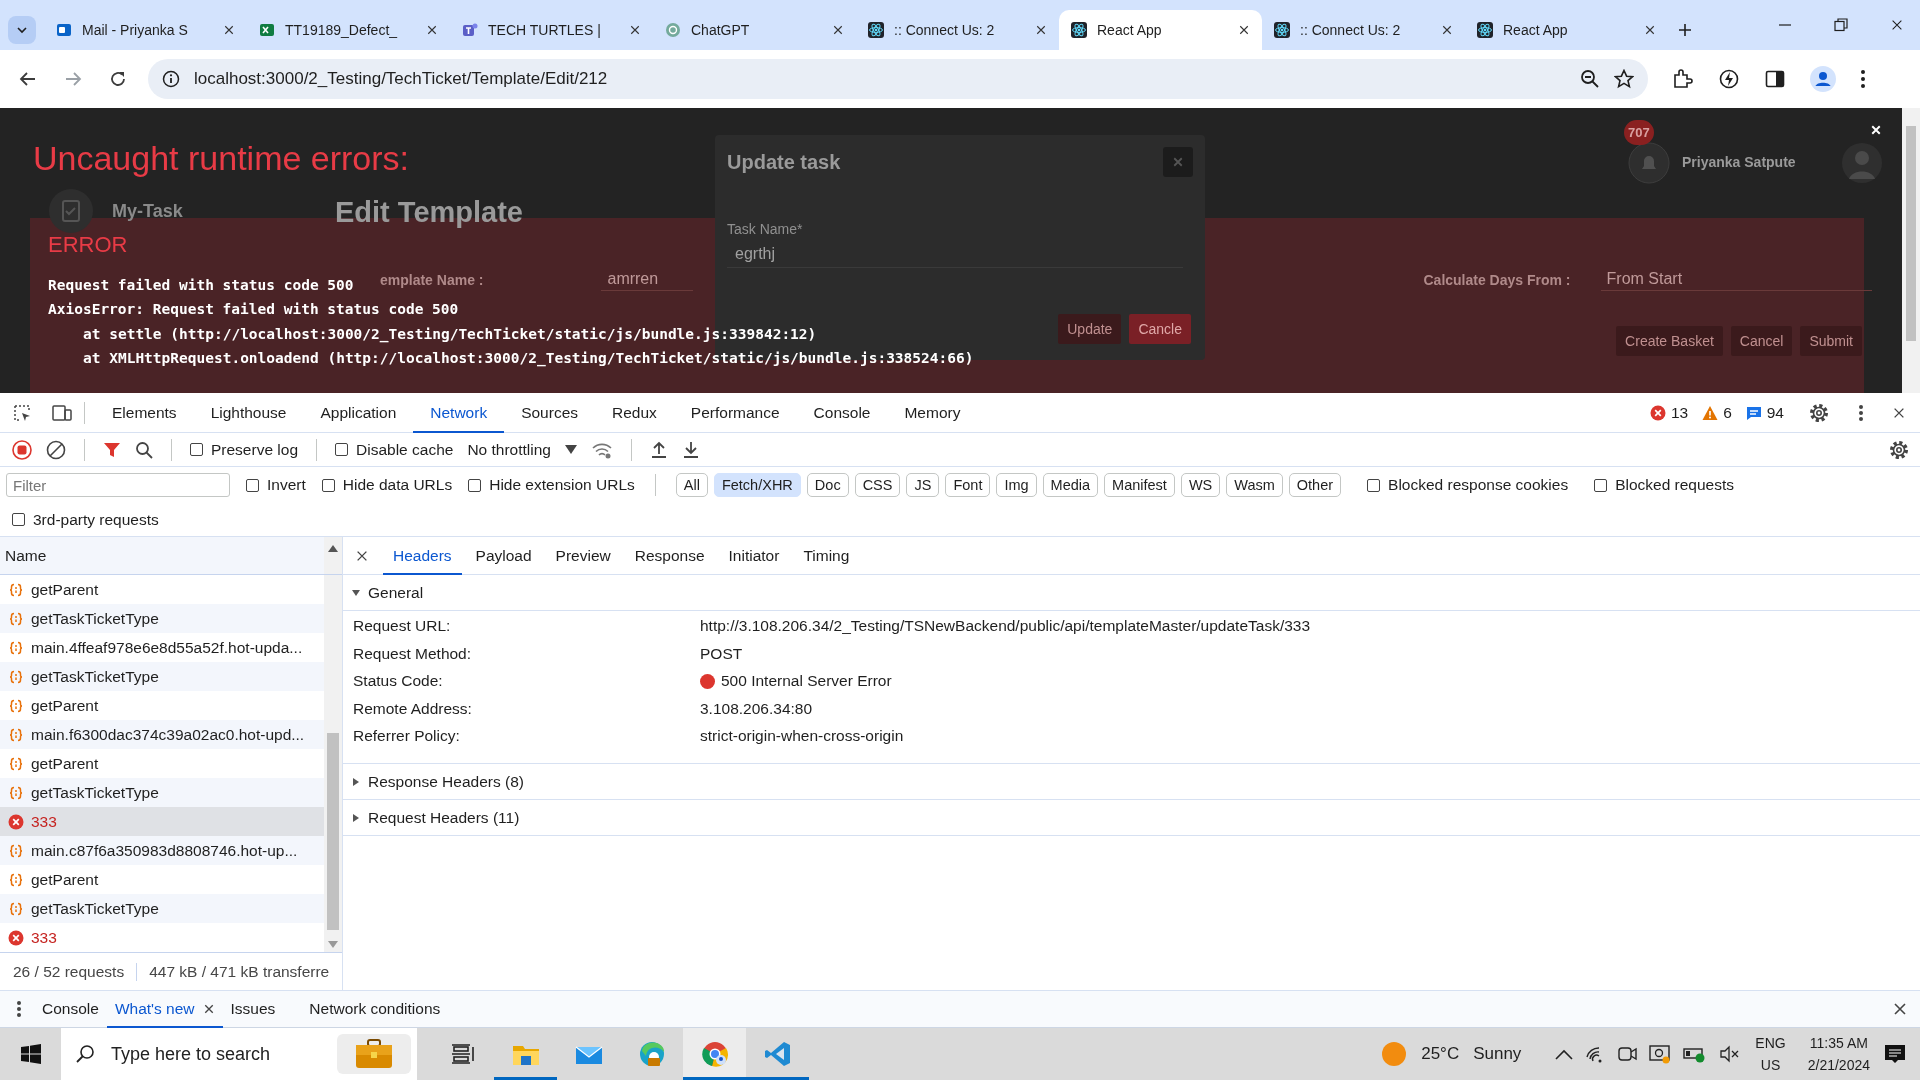 This screenshot has height=1080, width=1920. I want to click on forward-arrow-icon, so click(72, 79).